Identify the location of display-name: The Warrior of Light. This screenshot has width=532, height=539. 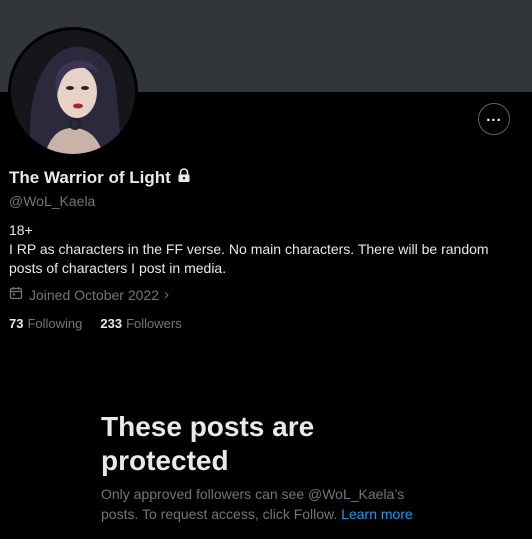
(90, 177).